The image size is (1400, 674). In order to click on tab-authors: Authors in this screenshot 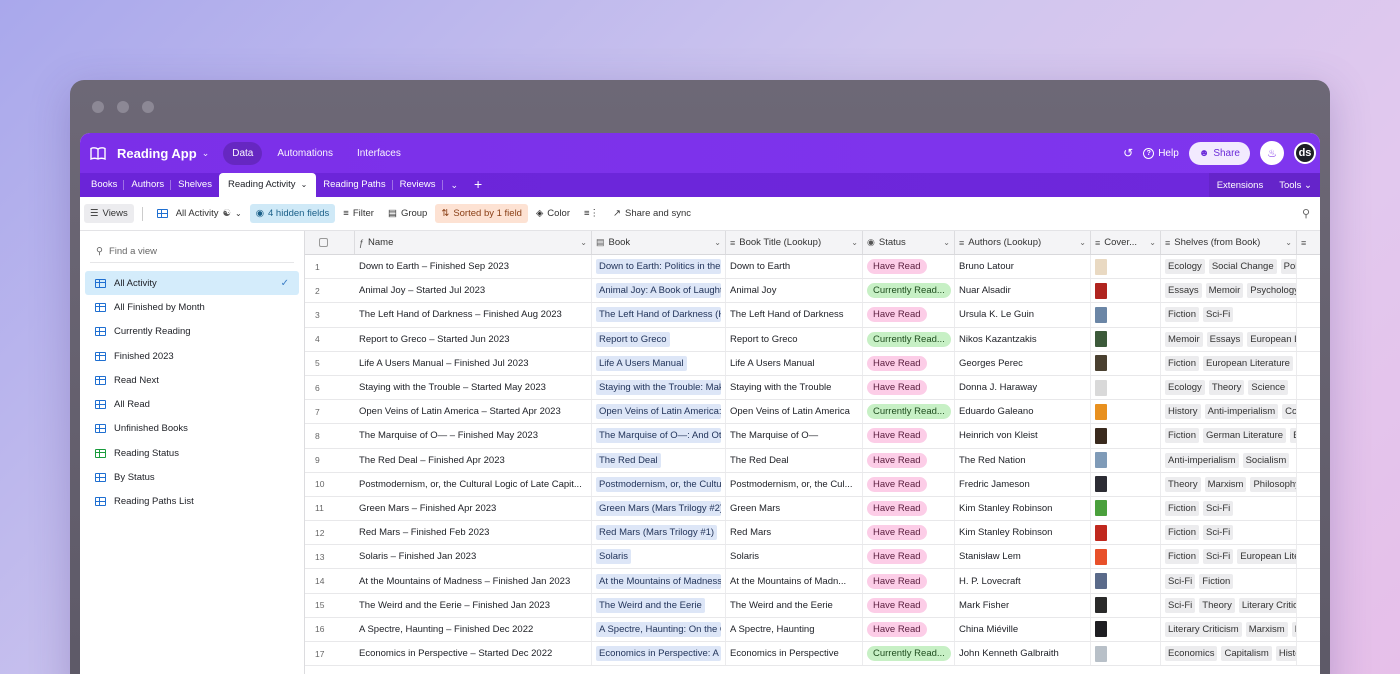, I will do `click(147, 185)`.